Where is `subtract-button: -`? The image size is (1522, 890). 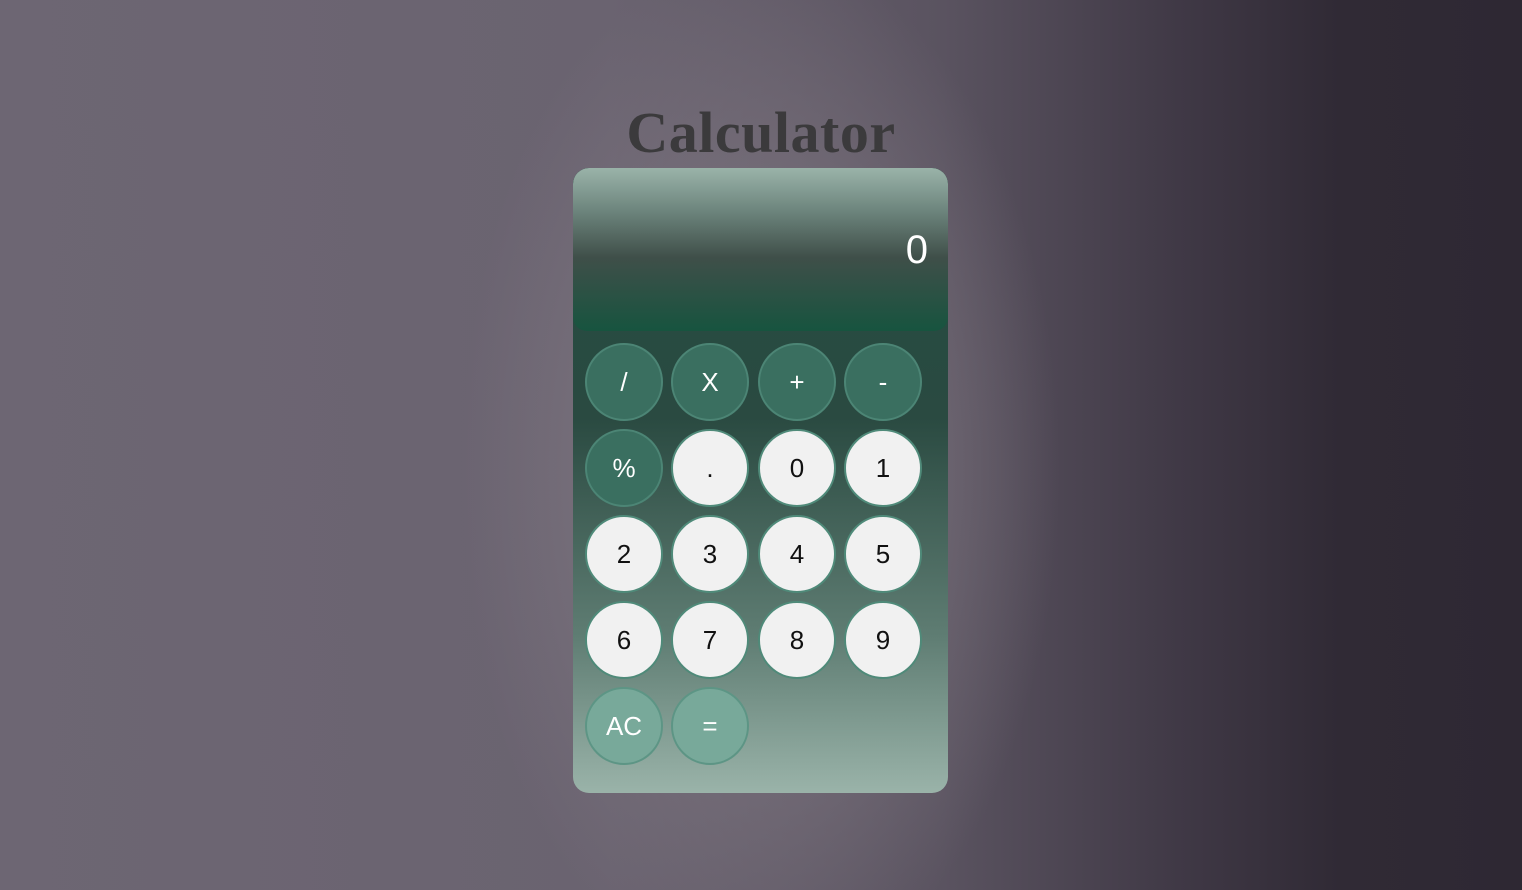 subtract-button: - is located at coordinates (883, 382).